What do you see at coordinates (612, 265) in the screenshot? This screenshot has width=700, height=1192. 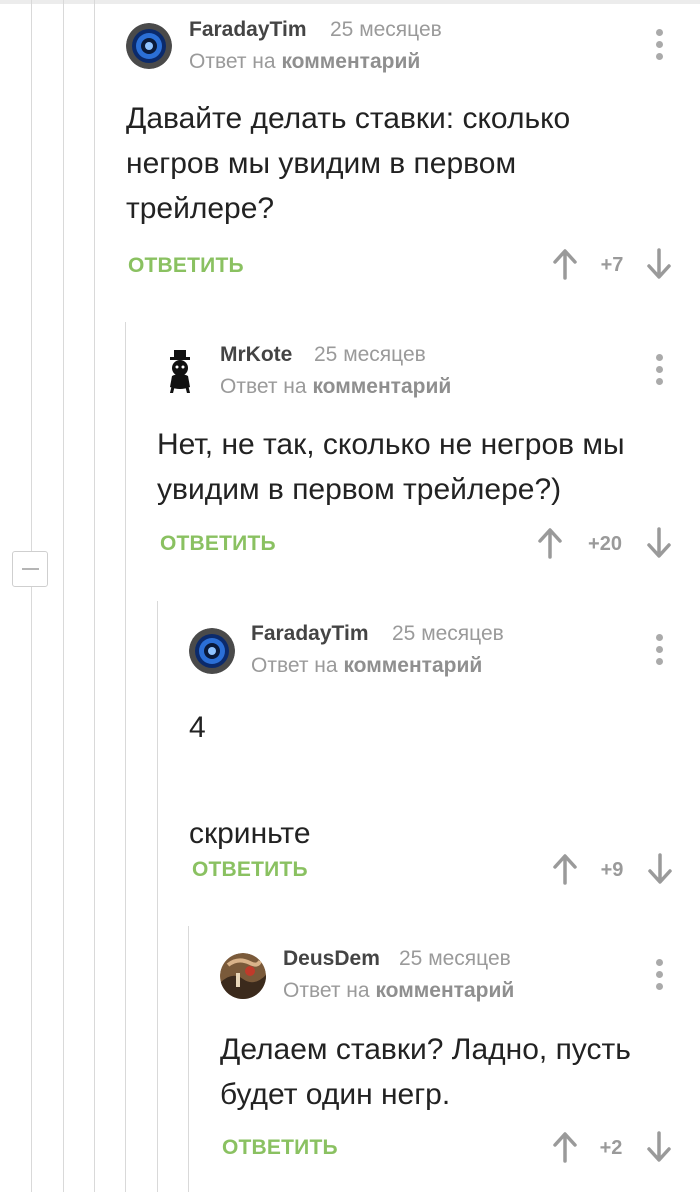 I see `vote-score: +7` at bounding box center [612, 265].